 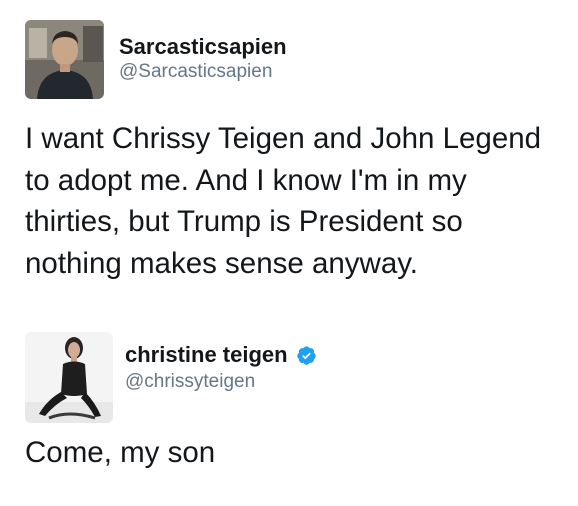 I want to click on display-name-row: christine teigen, so click(x=221, y=355).